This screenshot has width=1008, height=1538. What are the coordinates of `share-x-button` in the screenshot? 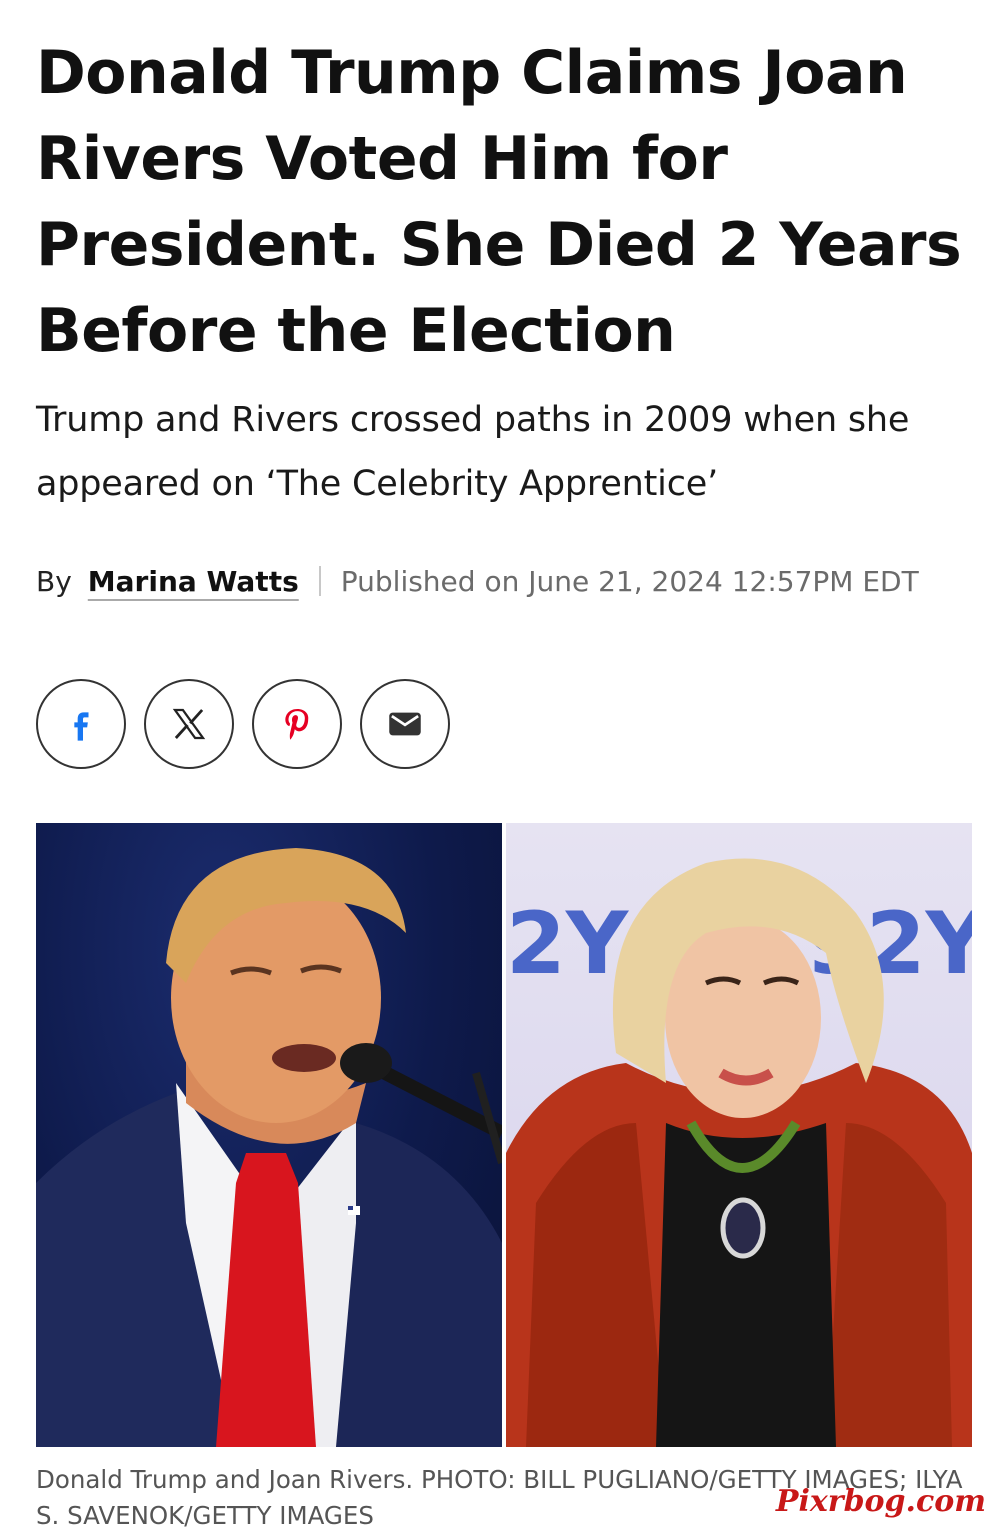 It's located at (189, 724).